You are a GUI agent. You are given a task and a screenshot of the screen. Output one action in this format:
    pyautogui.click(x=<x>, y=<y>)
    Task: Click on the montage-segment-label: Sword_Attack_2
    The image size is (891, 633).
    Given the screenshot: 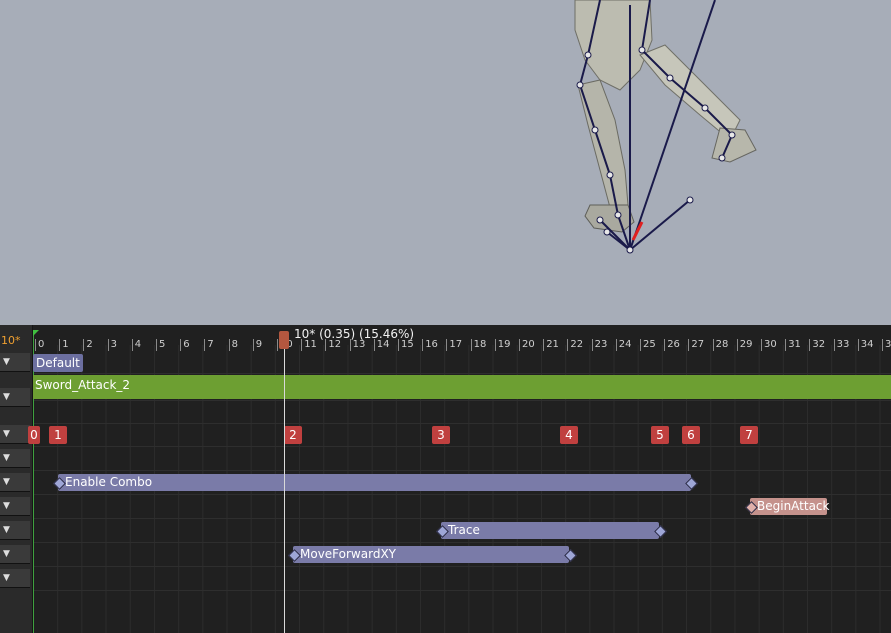 What is the action you would take?
    pyautogui.click(x=83, y=385)
    